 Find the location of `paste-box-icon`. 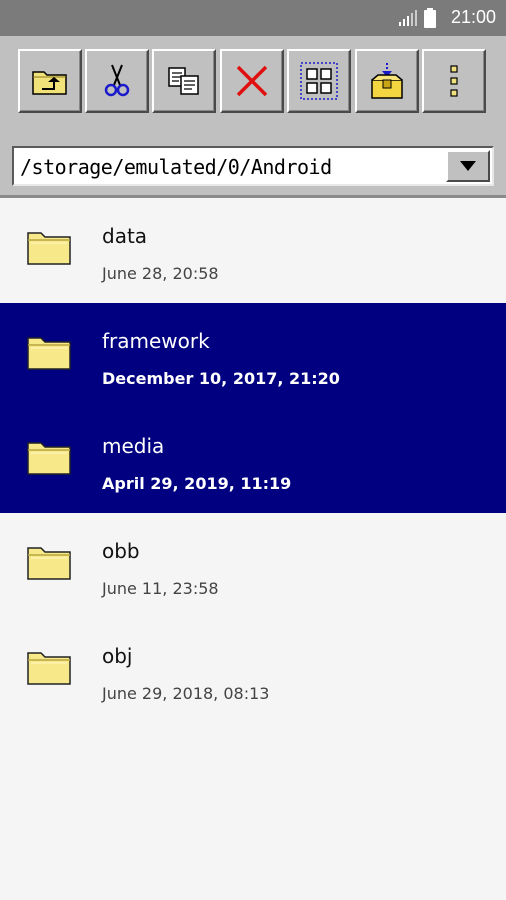

paste-box-icon is located at coordinates (387, 81).